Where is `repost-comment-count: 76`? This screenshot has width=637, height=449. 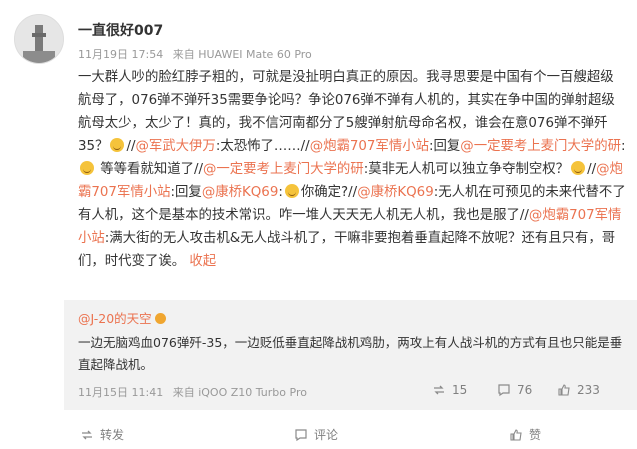 repost-comment-count: 76 is located at coordinates (525, 390).